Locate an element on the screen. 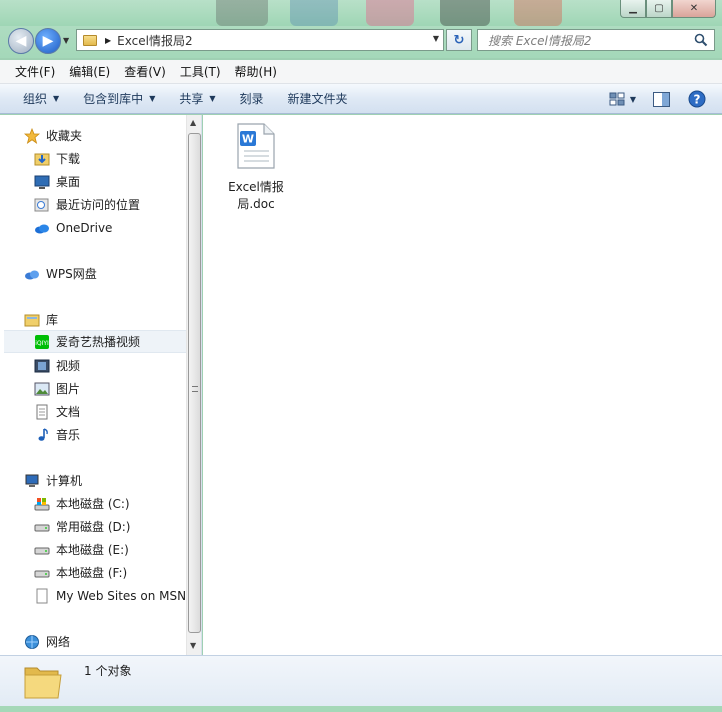 The width and height of the screenshot is (722, 712). maximize-button: ▢ is located at coordinates (659, 9).